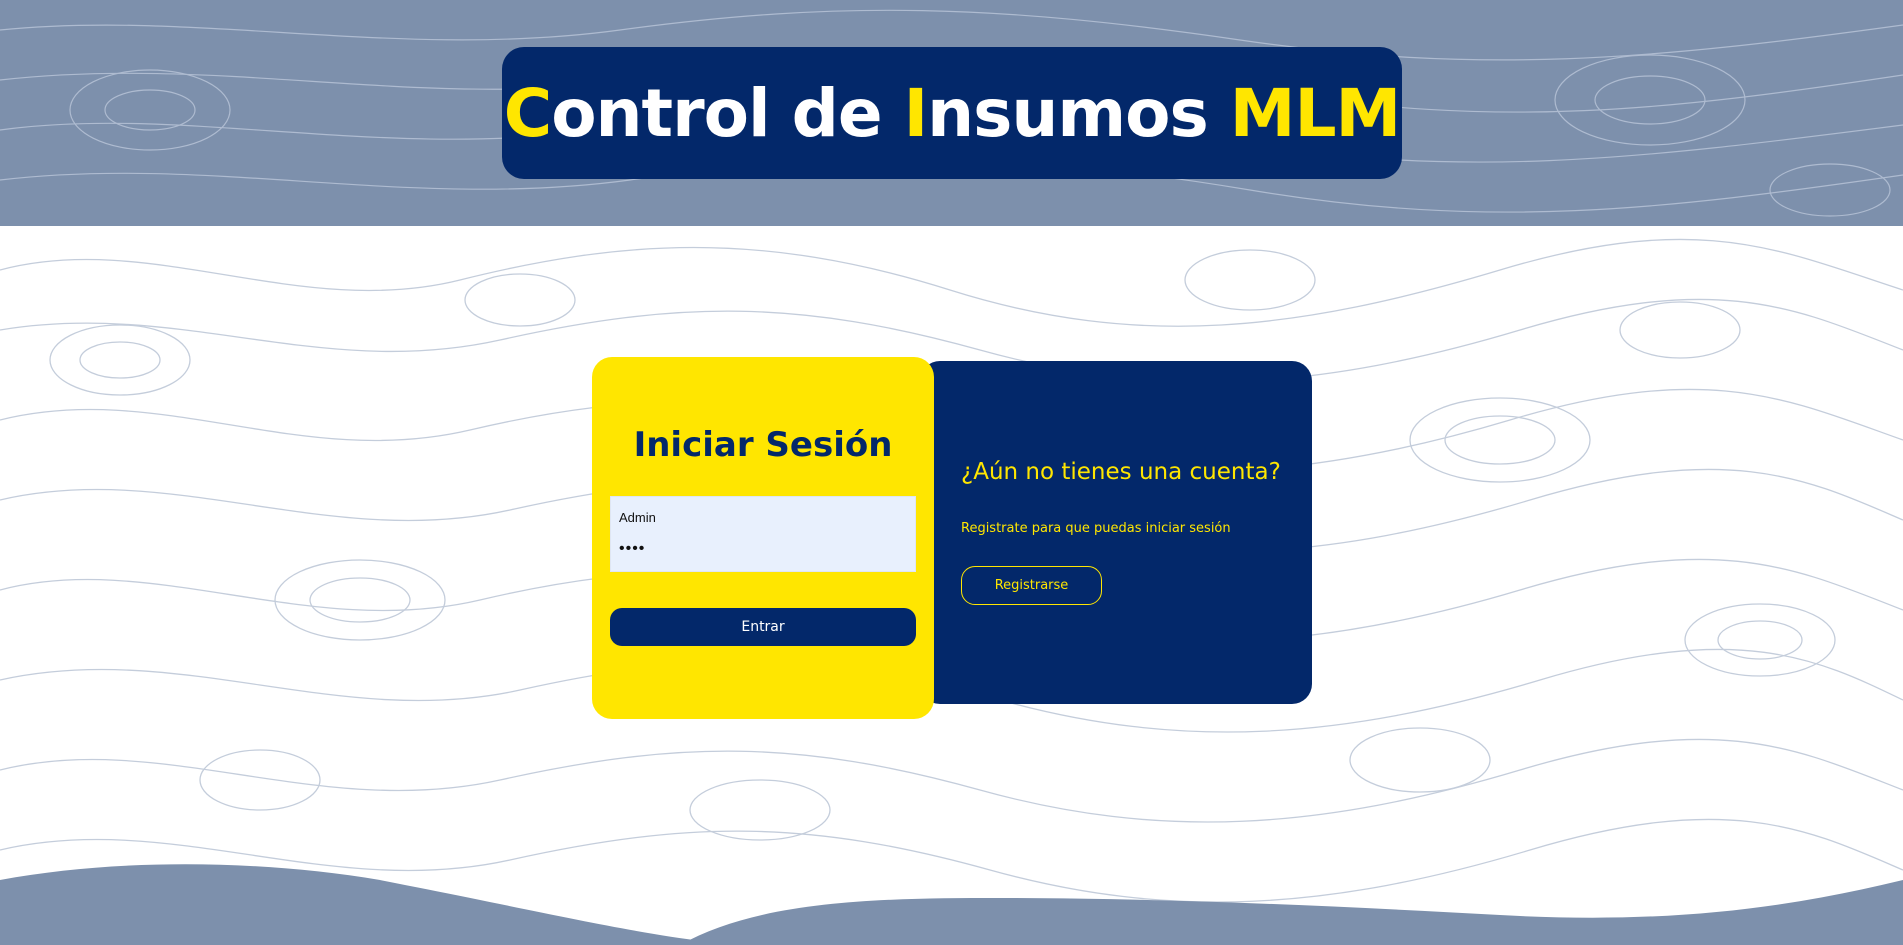  Describe the element at coordinates (951, 904) in the screenshot. I see `bottom-waves` at that location.